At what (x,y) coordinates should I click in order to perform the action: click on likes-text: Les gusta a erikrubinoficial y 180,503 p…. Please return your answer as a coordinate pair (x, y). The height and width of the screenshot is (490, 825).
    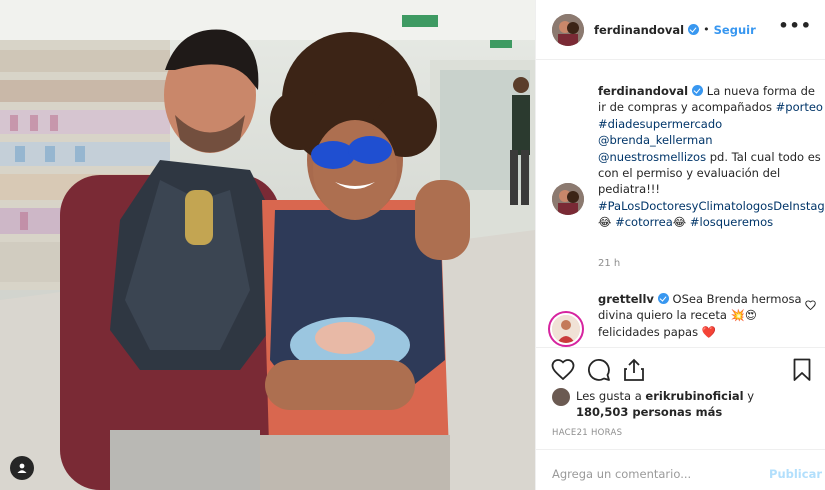
    Looking at the image, I should click on (665, 404).